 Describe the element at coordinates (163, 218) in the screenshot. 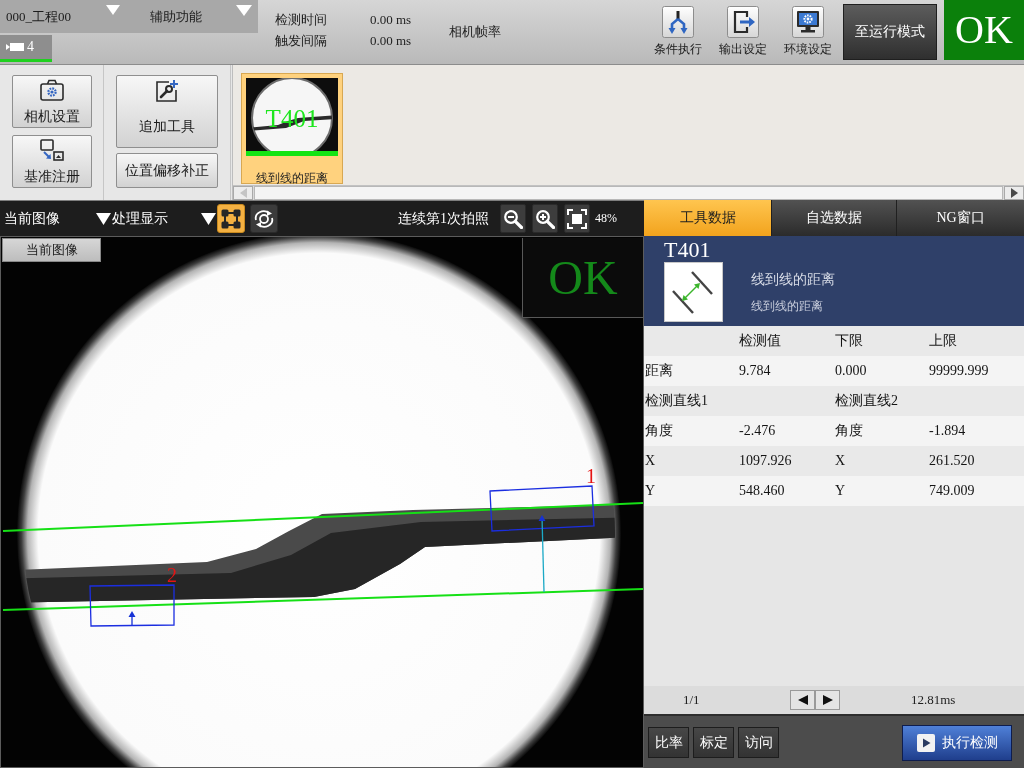

I see `display-mode-dropdown: 处理显示` at that location.